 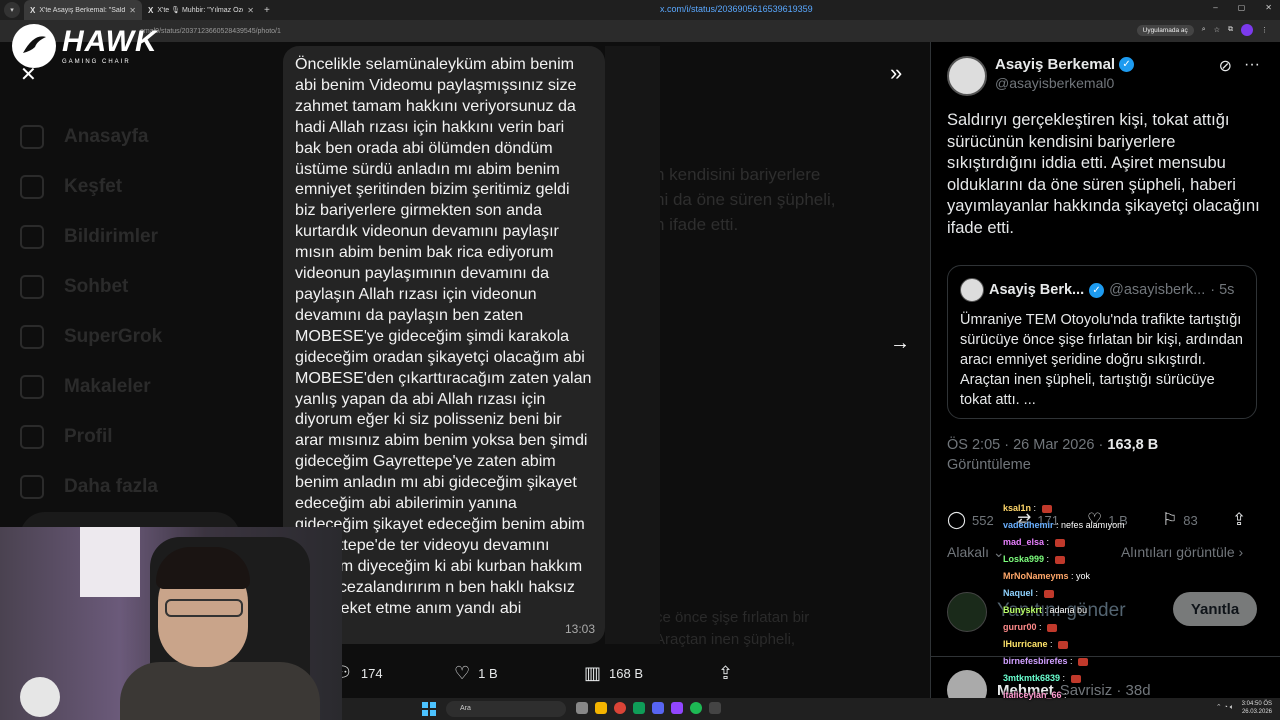 What do you see at coordinates (34, 46) in the screenshot?
I see `hawk-badge-icon` at bounding box center [34, 46].